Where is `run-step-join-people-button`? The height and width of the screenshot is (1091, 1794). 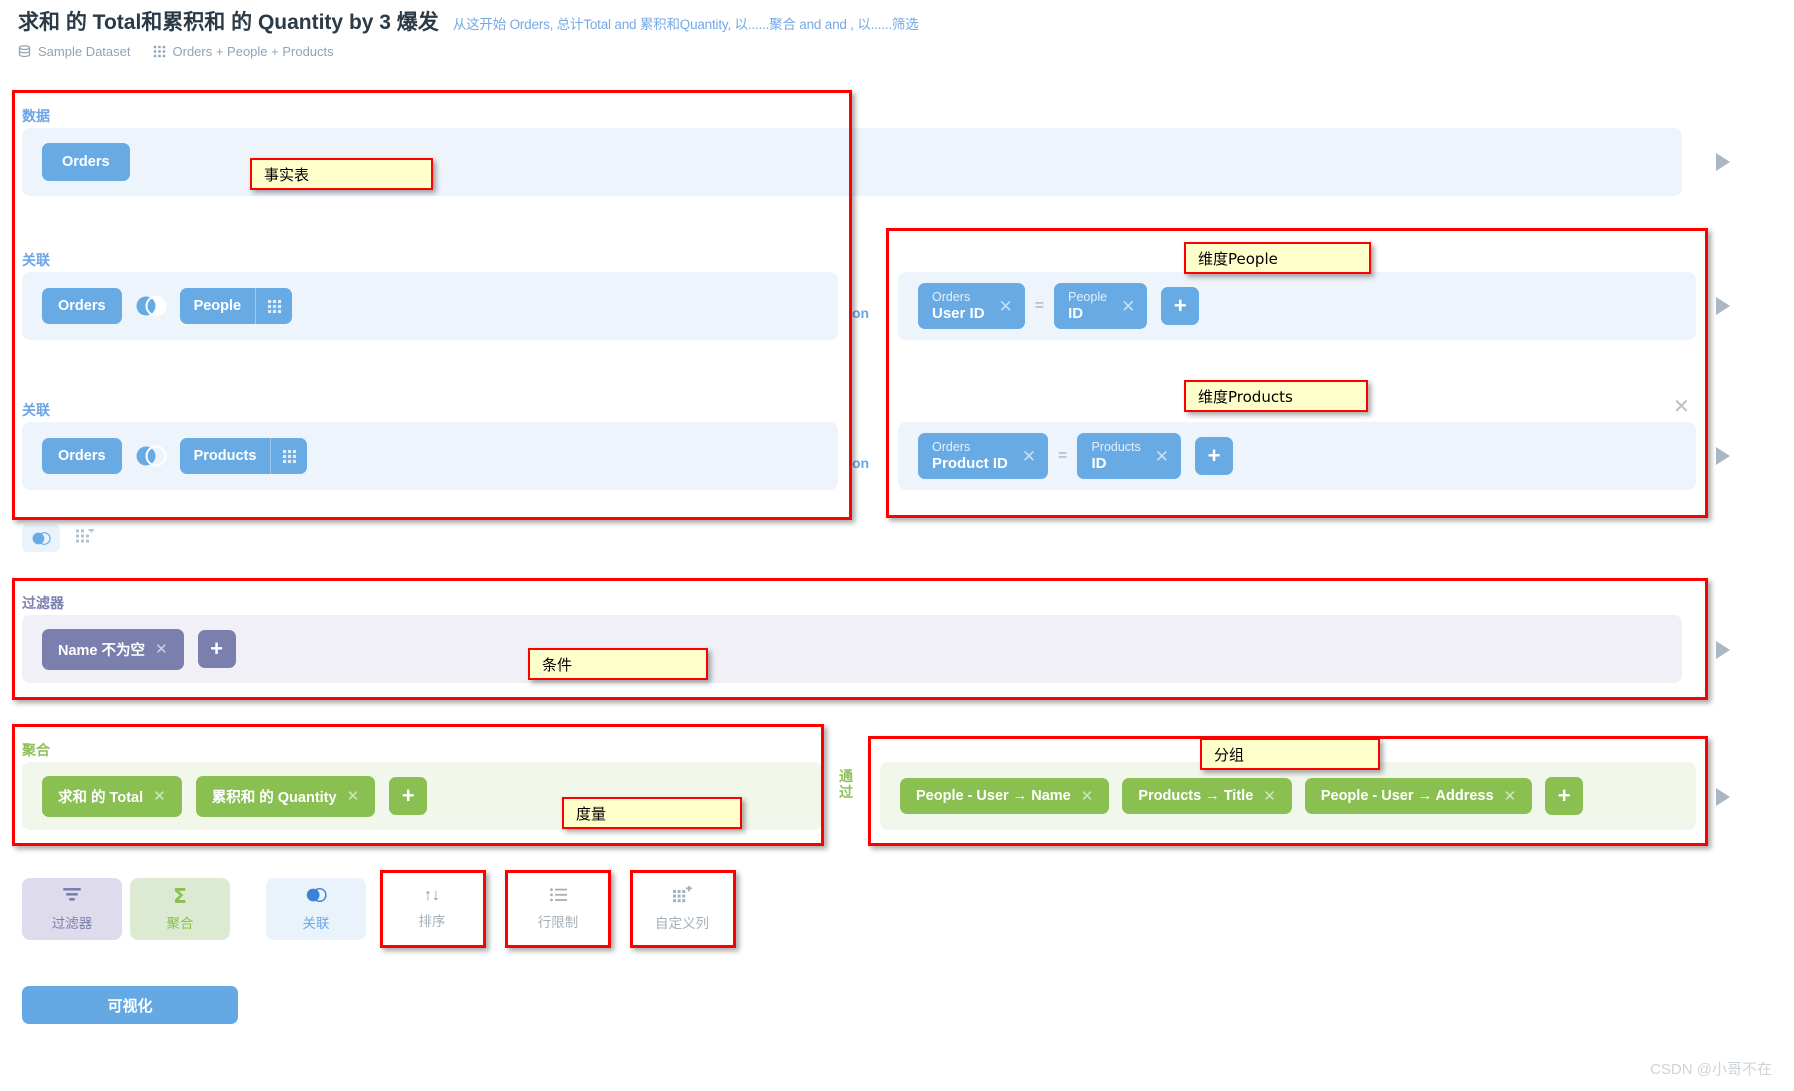 run-step-join-people-button is located at coordinates (1723, 306).